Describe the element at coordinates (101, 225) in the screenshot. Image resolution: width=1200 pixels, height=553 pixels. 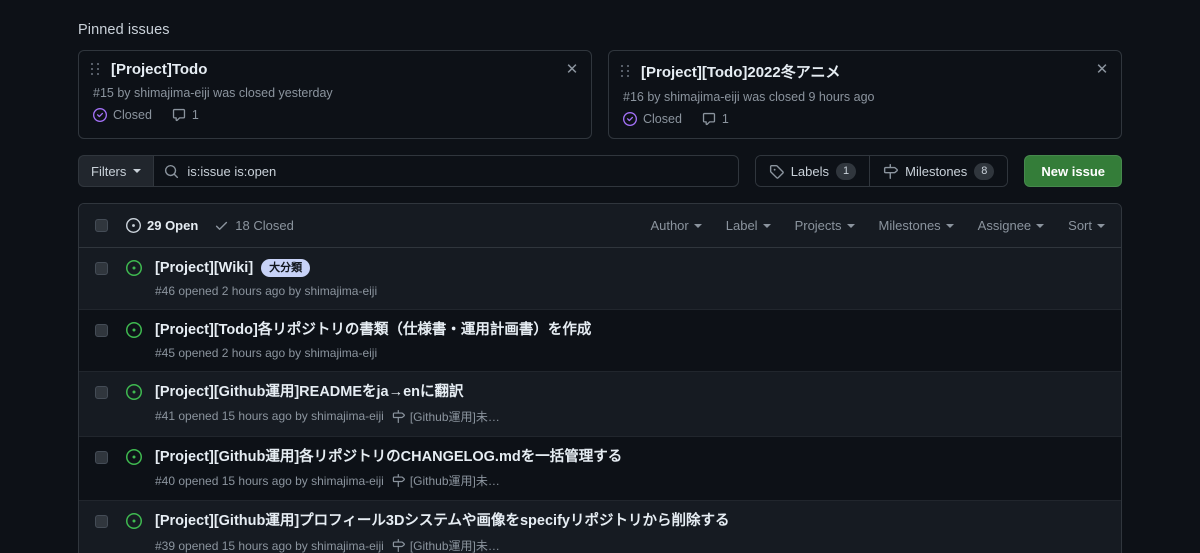
I see `select-all-checkbox` at that location.